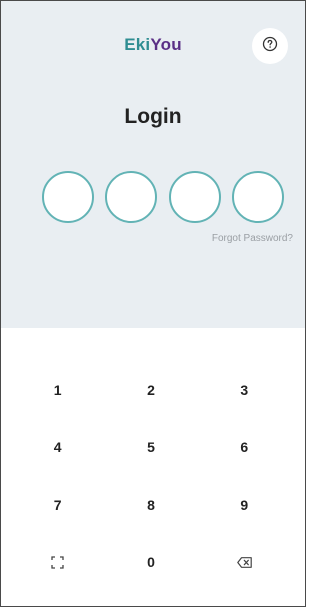 Image resolution: width=320 pixels, height=607 pixels. Describe the element at coordinates (244, 505) in the screenshot. I see `key-9: 9` at that location.